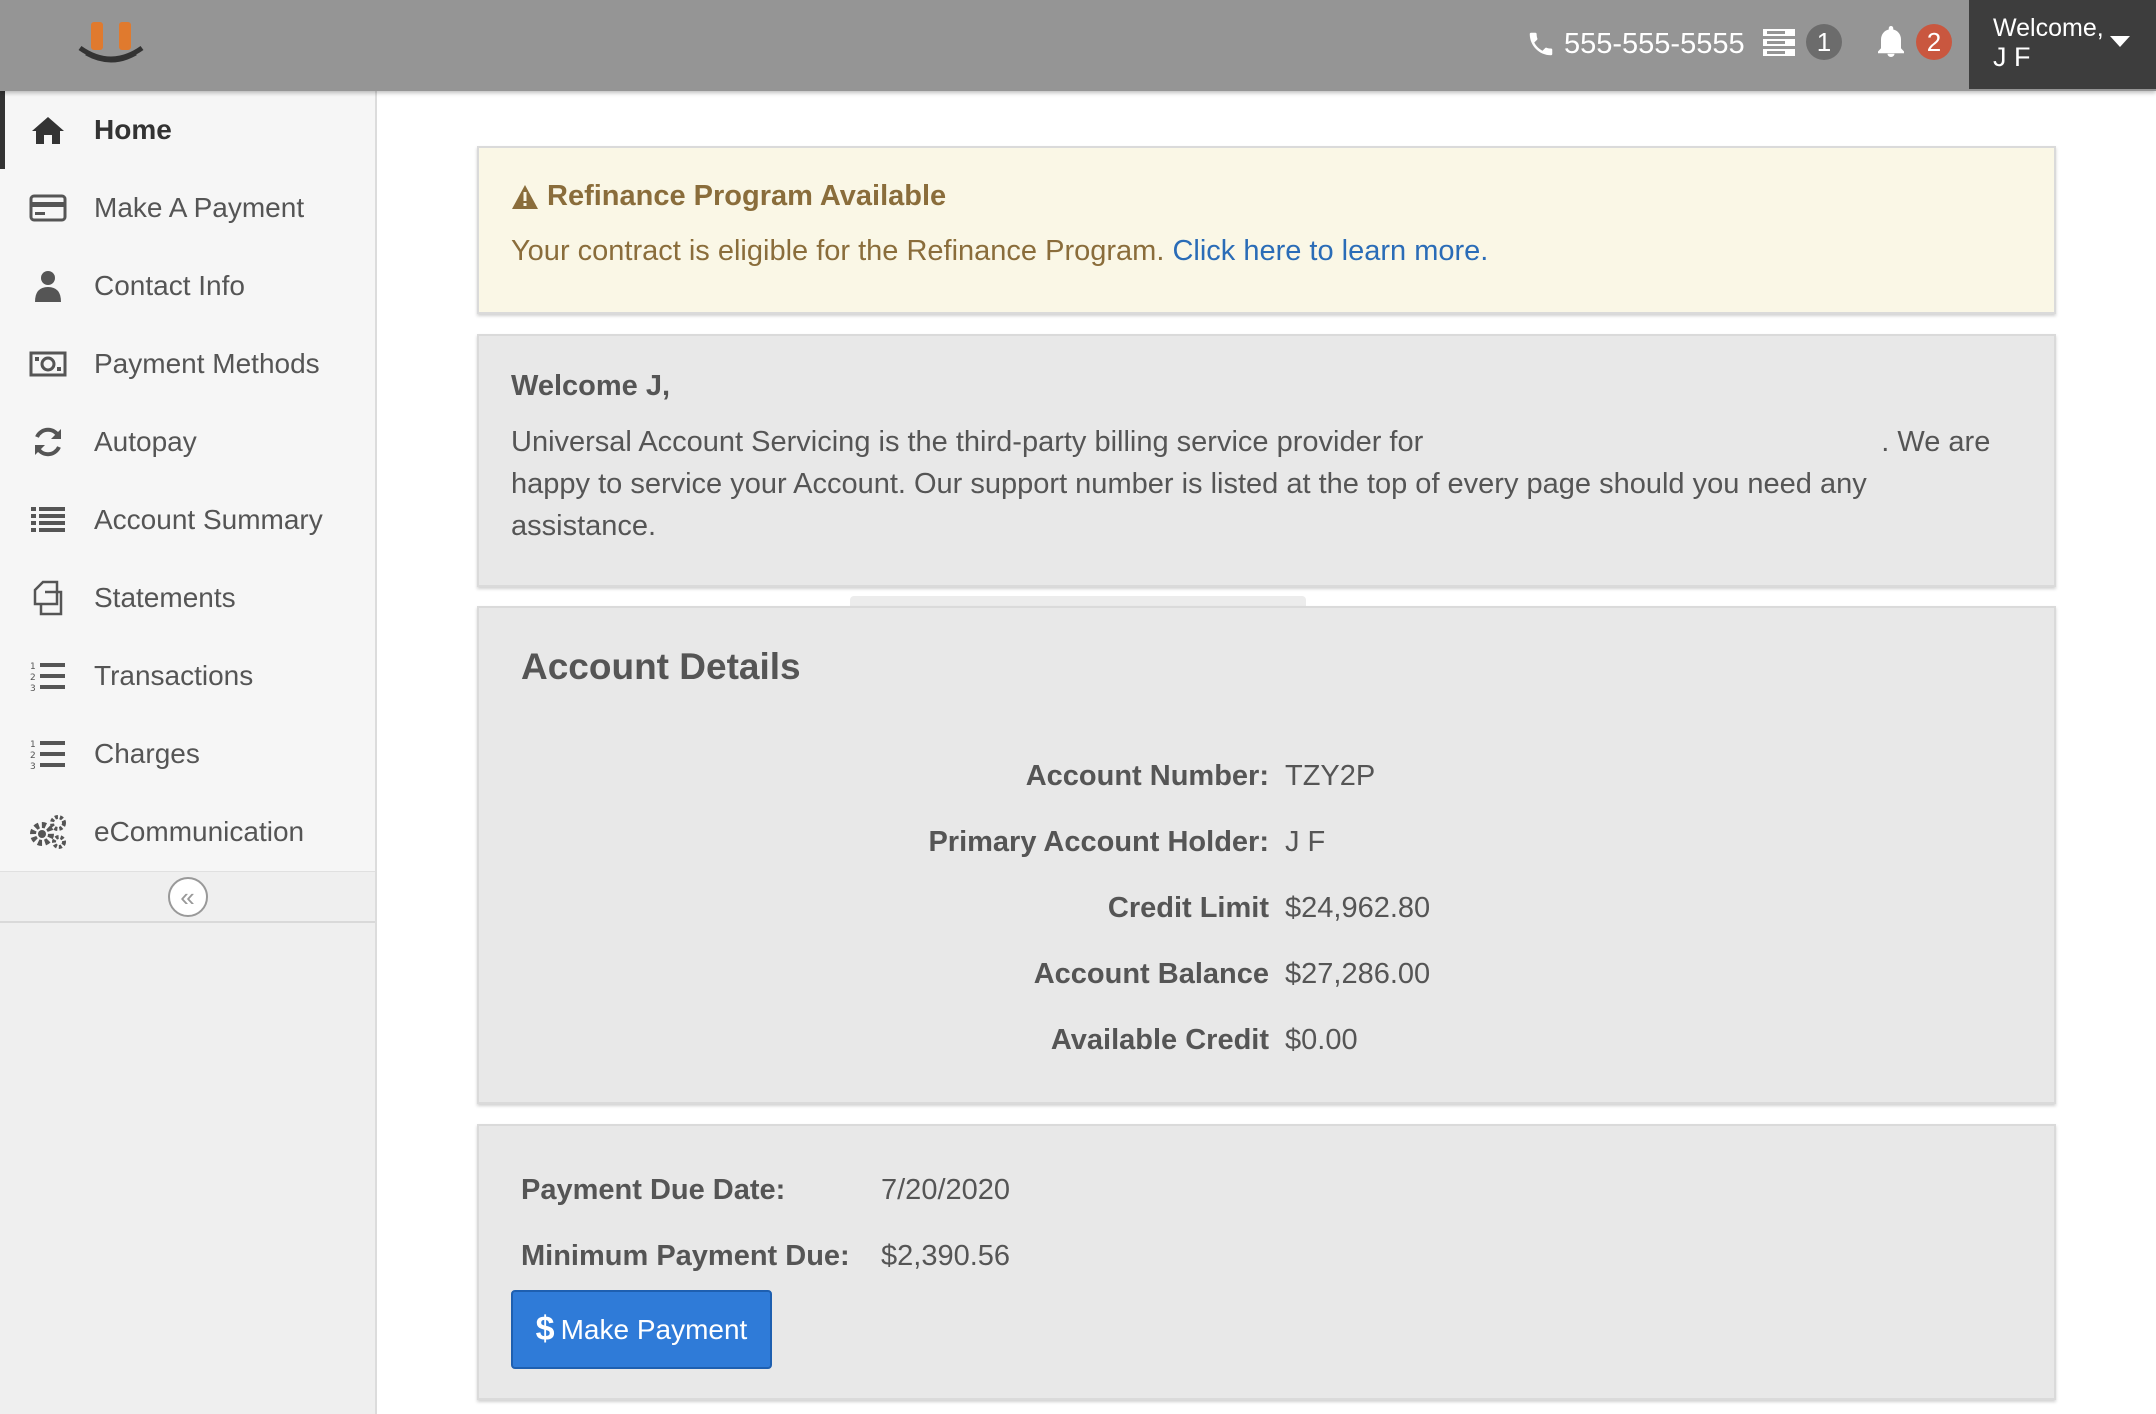  What do you see at coordinates (946, 1255) in the screenshot?
I see `minimum-payment-value: $2,390.56` at bounding box center [946, 1255].